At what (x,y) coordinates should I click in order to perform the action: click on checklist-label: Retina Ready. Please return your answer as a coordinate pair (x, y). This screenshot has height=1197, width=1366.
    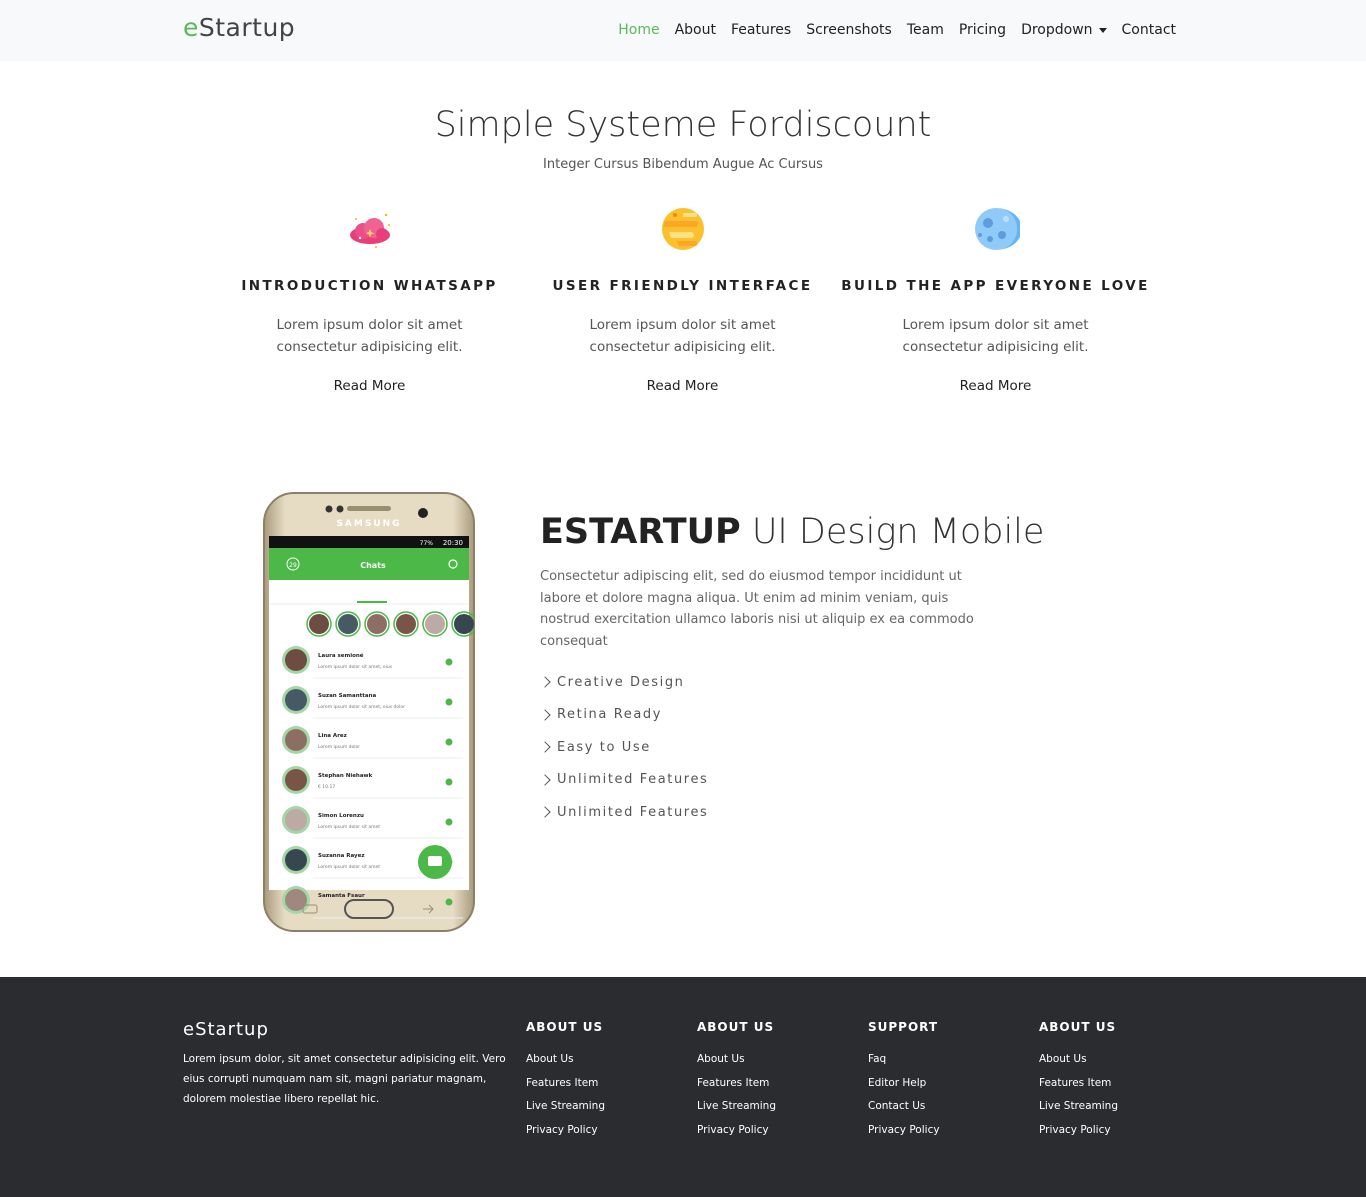
    Looking at the image, I should click on (610, 715).